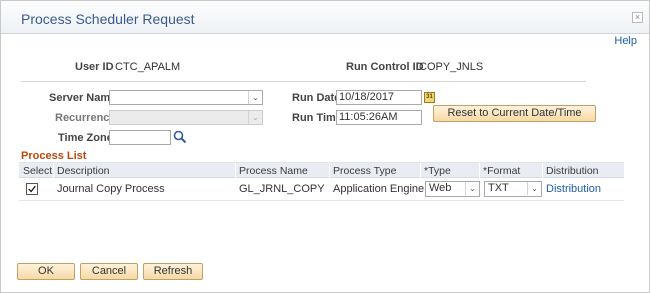 The height and width of the screenshot is (293, 650). Describe the element at coordinates (140, 137) in the screenshot. I see `time-zone-input` at that location.